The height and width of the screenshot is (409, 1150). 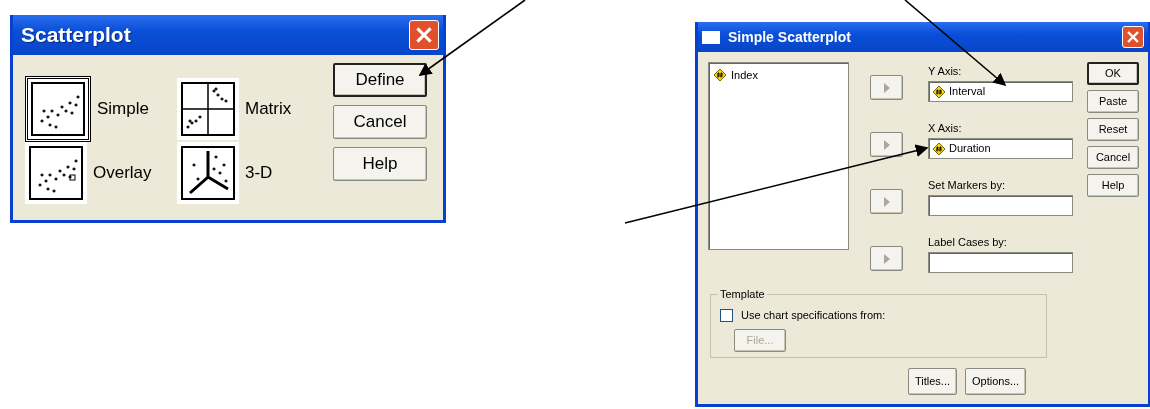 What do you see at coordinates (1000, 148) in the screenshot?
I see `target-field: Duration` at bounding box center [1000, 148].